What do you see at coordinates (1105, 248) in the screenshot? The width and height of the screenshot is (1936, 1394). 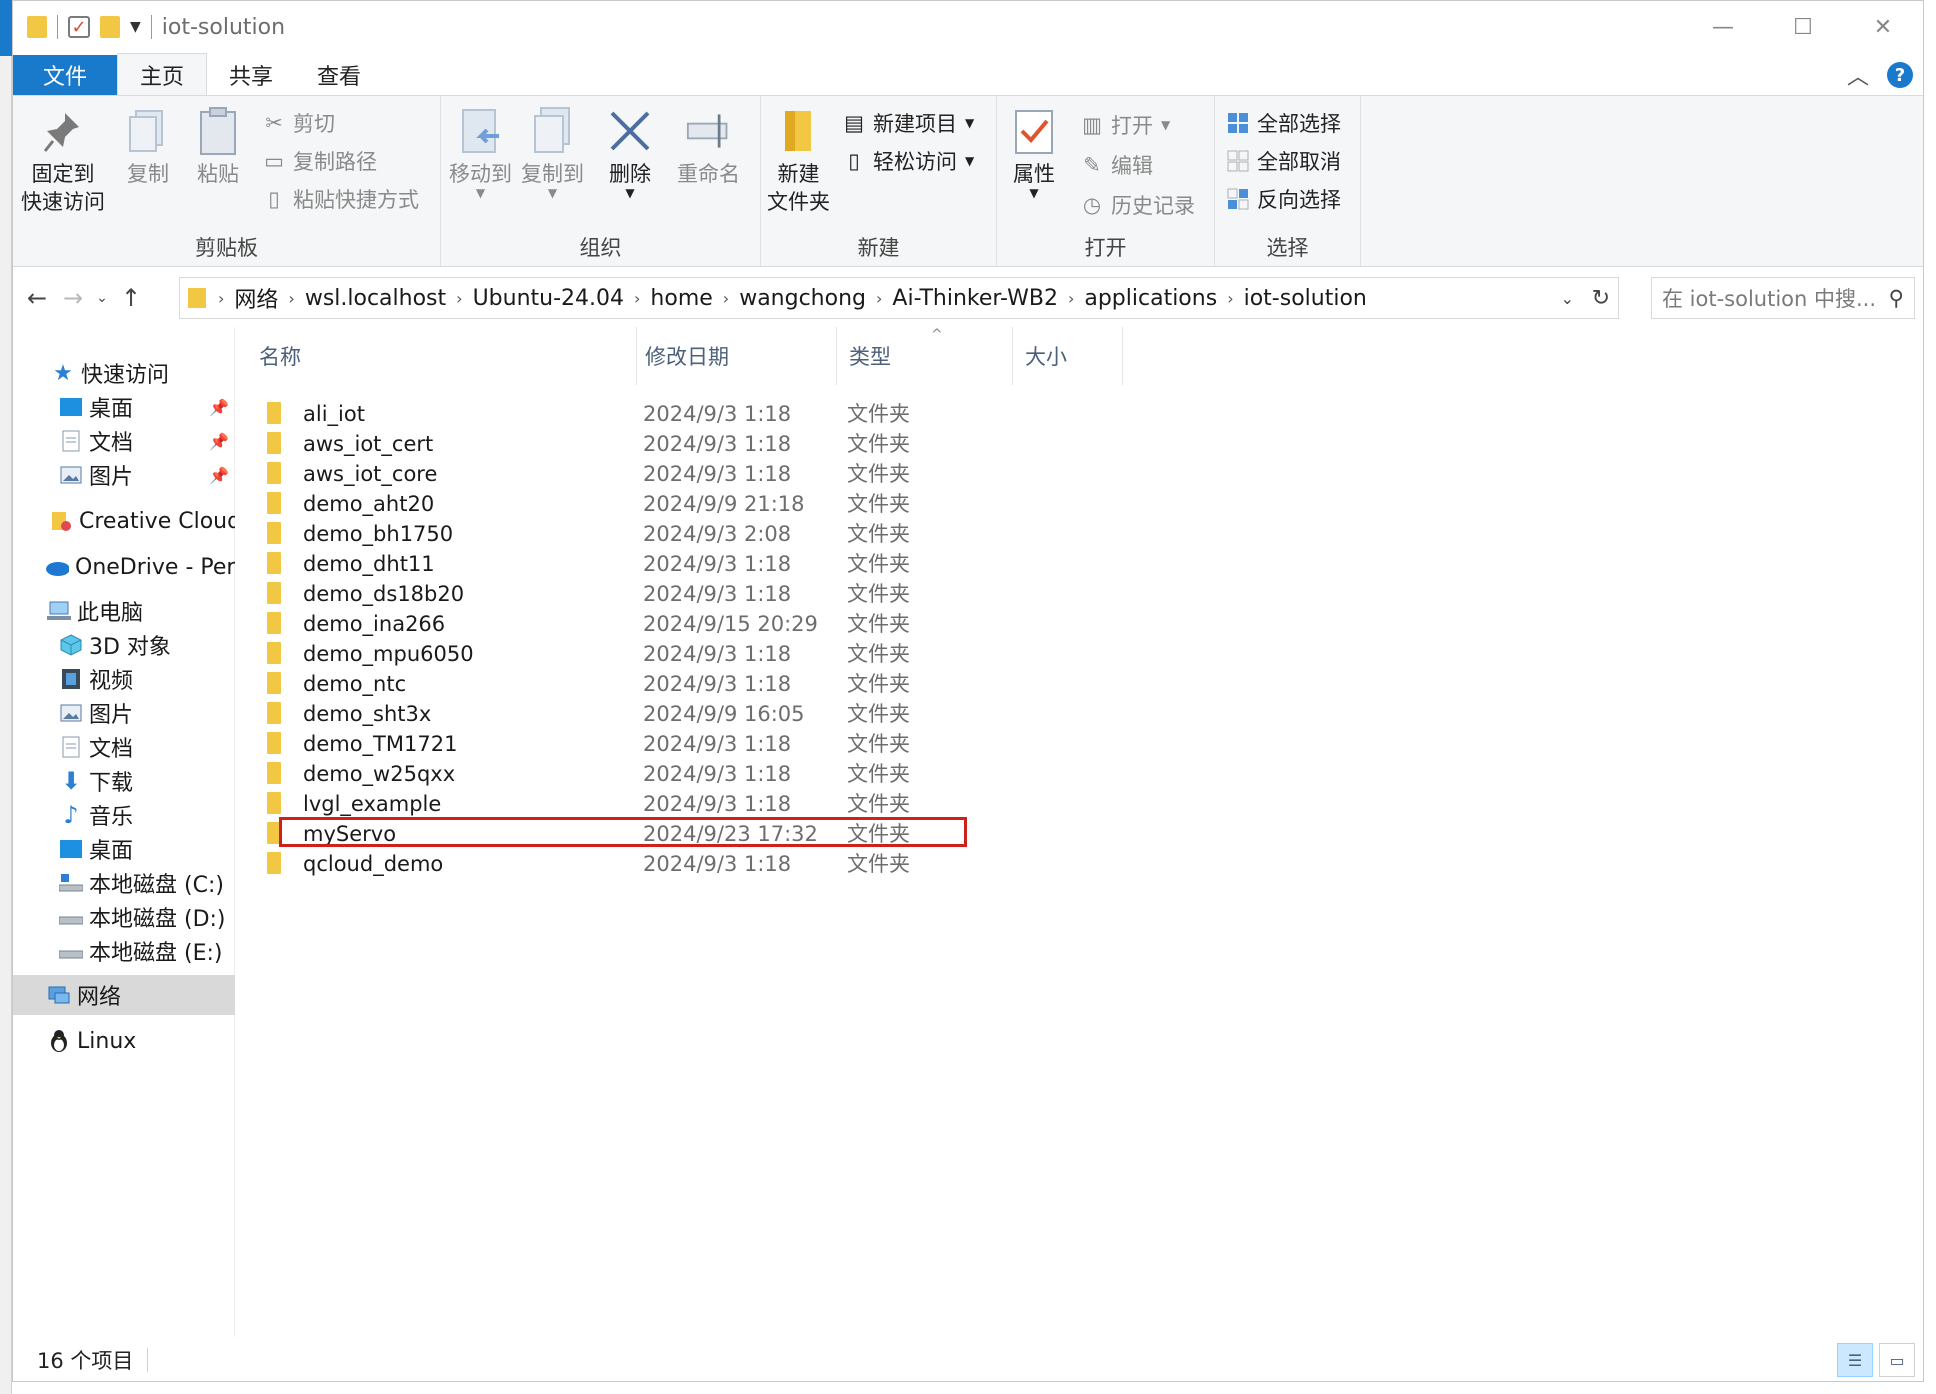 I see `group-label-open: 打开` at bounding box center [1105, 248].